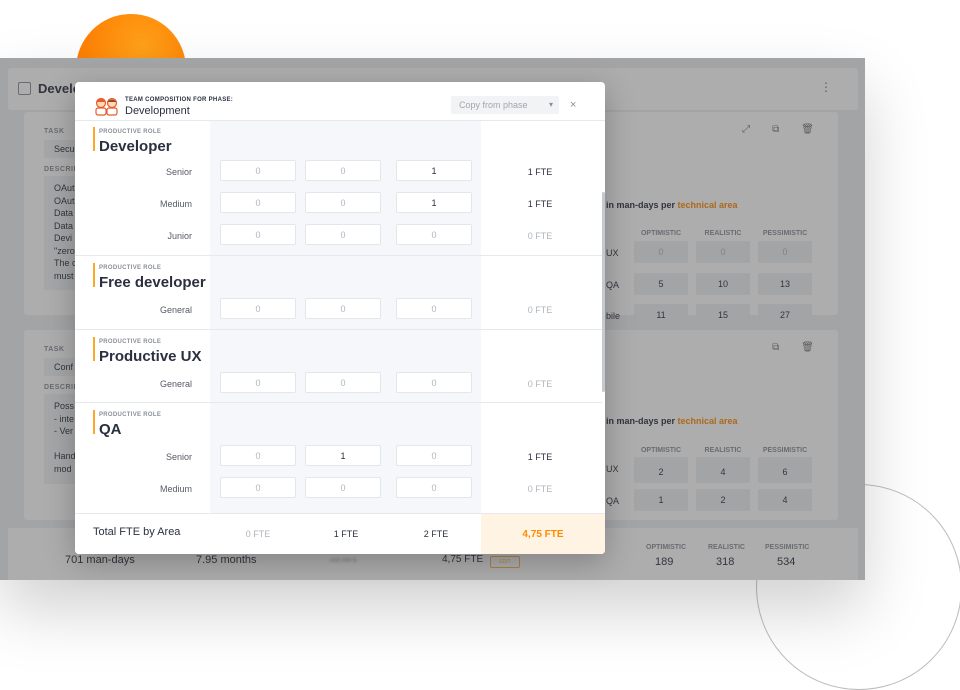 Image resolution: width=960 pixels, height=690 pixels. I want to click on area-fte-total: 1 FTE, so click(346, 534).